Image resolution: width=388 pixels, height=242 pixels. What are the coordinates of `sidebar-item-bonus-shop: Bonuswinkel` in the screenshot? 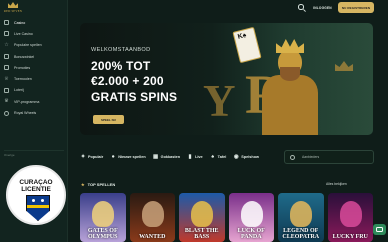 It's located at (35, 56).